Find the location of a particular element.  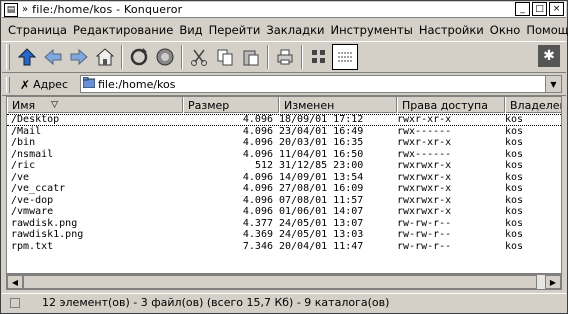

menu-go: Перейти is located at coordinates (235, 30).